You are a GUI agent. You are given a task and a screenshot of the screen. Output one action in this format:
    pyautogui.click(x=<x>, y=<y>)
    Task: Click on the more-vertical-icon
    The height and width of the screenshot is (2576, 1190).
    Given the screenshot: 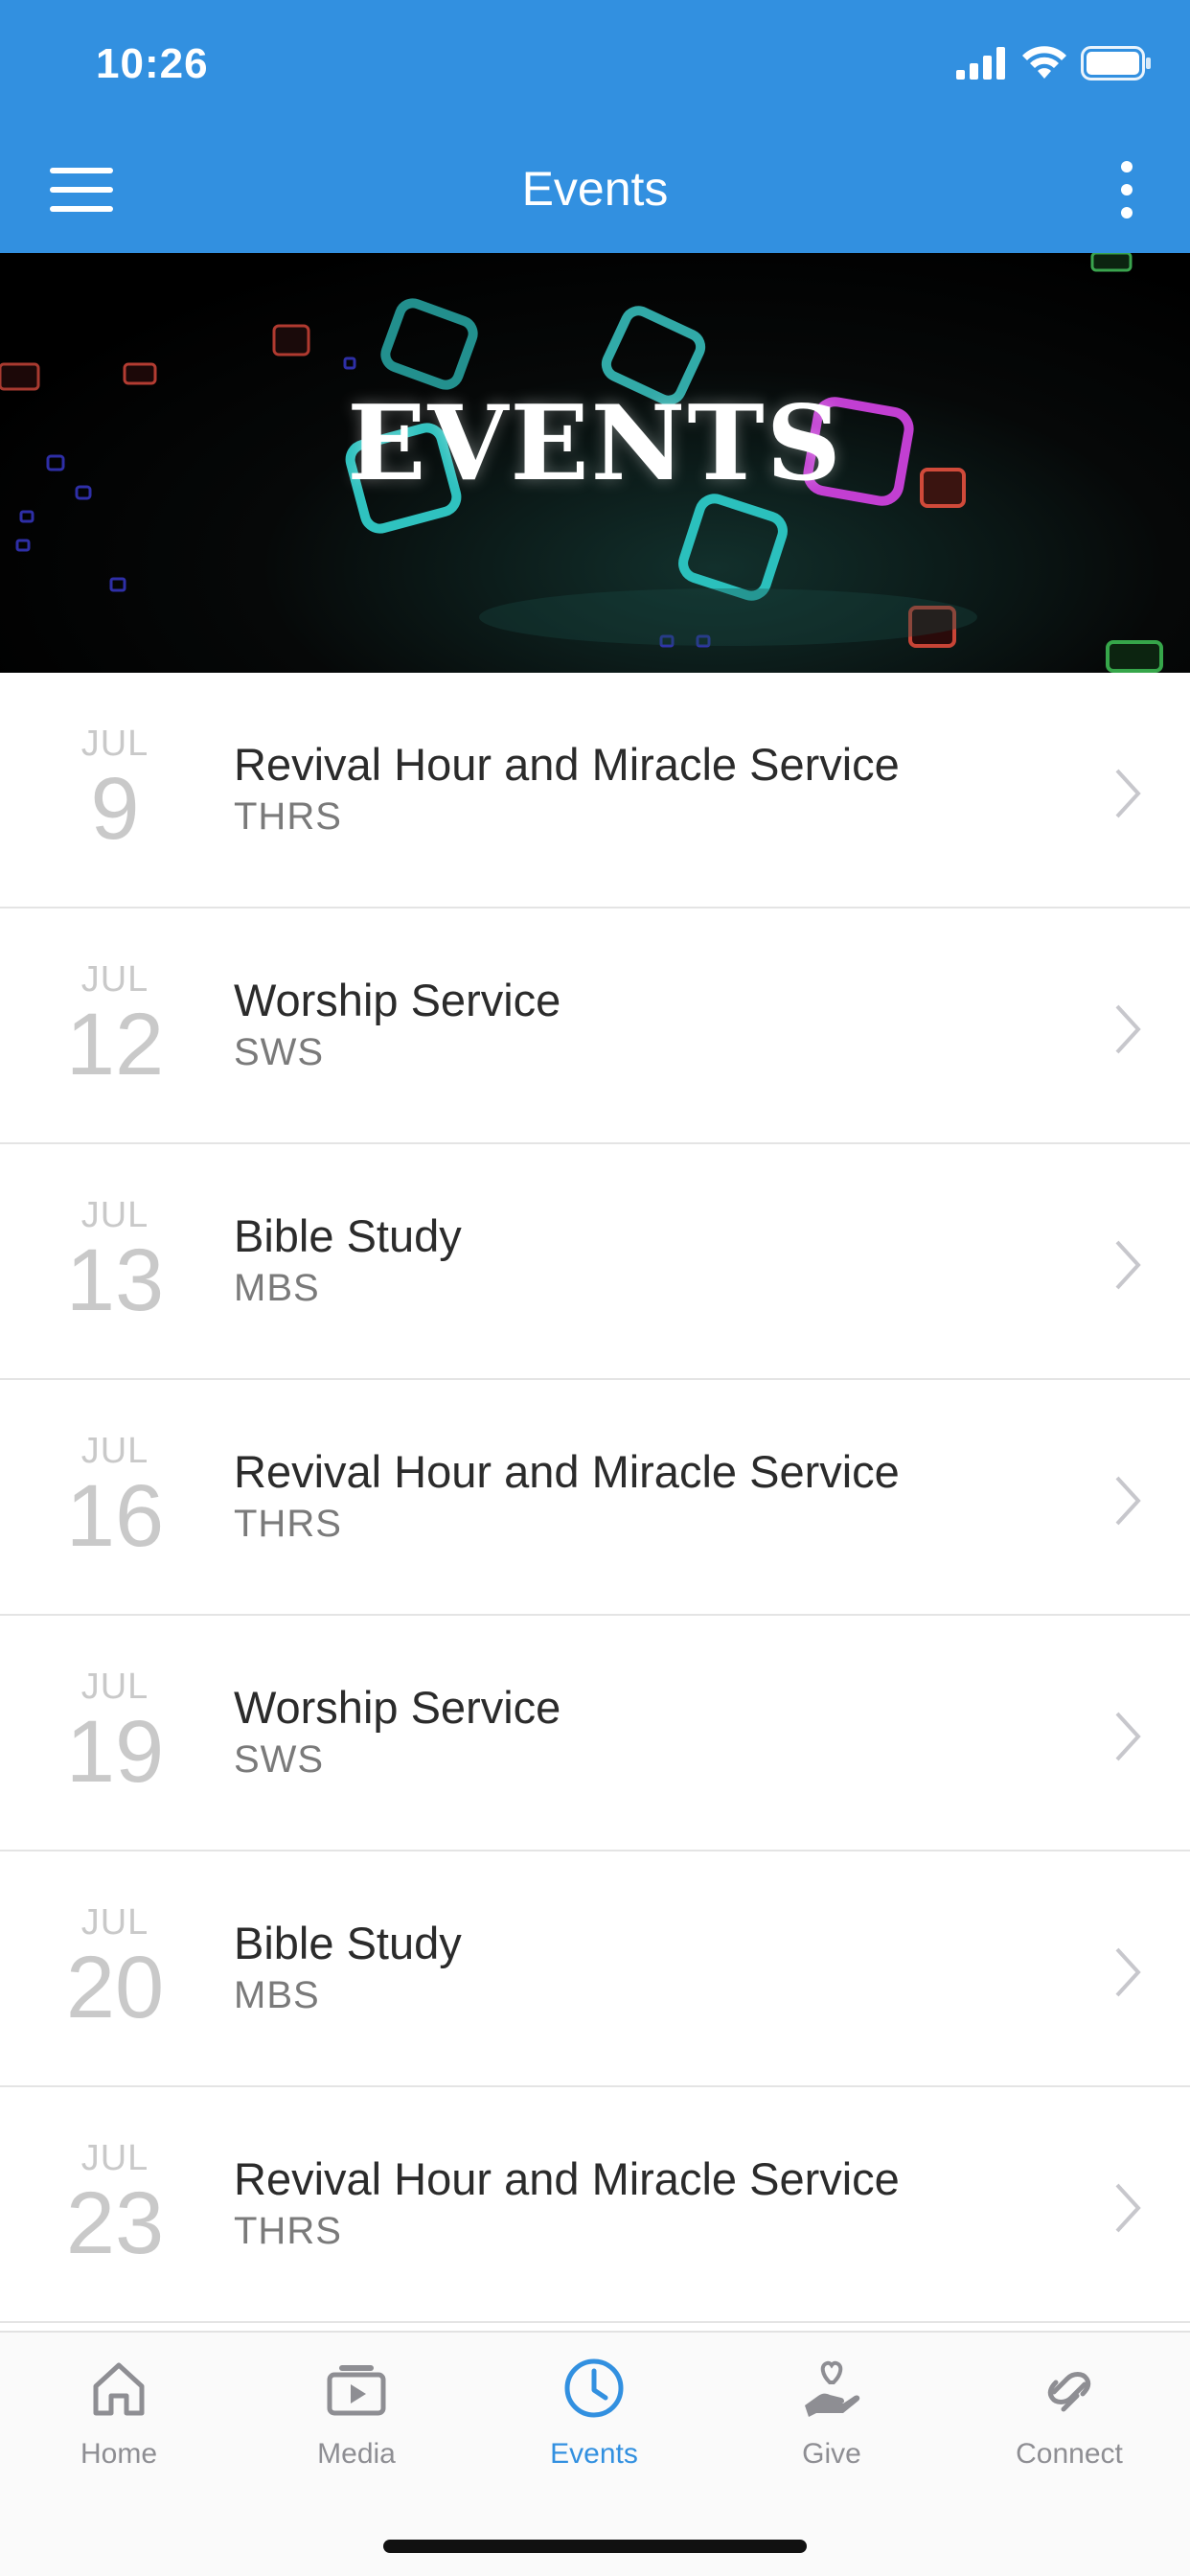 What is the action you would take?
    pyautogui.click(x=1127, y=189)
    